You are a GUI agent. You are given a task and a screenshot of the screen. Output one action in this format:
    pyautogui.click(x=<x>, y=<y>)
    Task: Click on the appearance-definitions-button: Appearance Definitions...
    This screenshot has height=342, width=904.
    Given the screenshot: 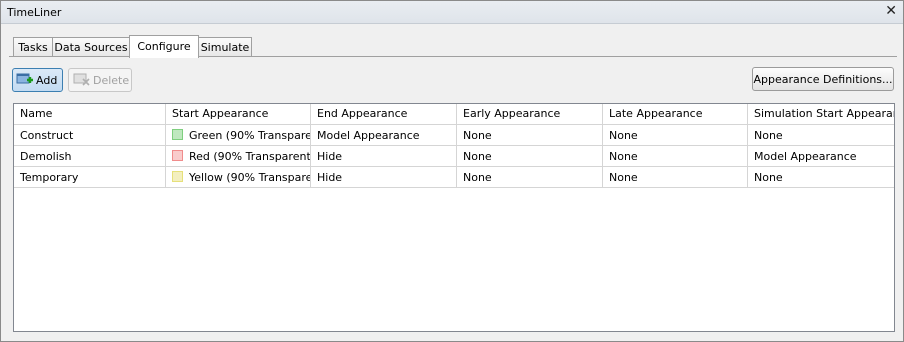 What is the action you would take?
    pyautogui.click(x=823, y=79)
    